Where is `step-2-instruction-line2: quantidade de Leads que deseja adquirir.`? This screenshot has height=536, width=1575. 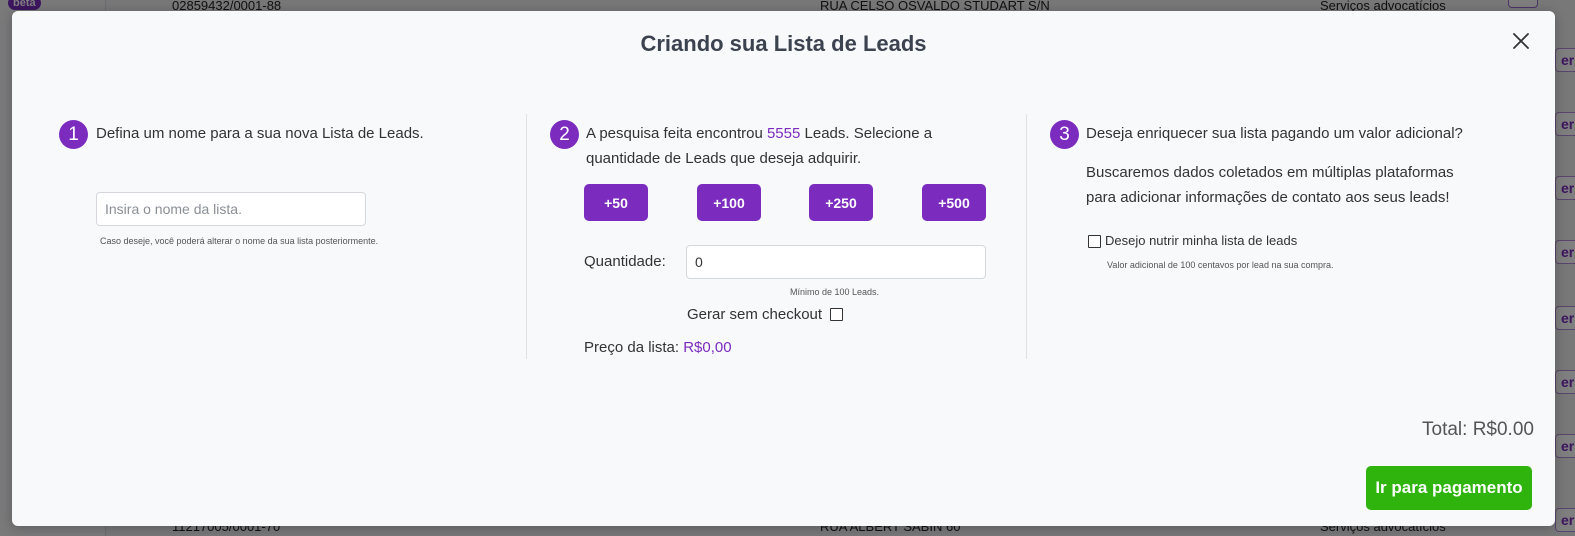
step-2-instruction-line2: quantidade de Leads que deseja adquirir. is located at coordinates (724, 158).